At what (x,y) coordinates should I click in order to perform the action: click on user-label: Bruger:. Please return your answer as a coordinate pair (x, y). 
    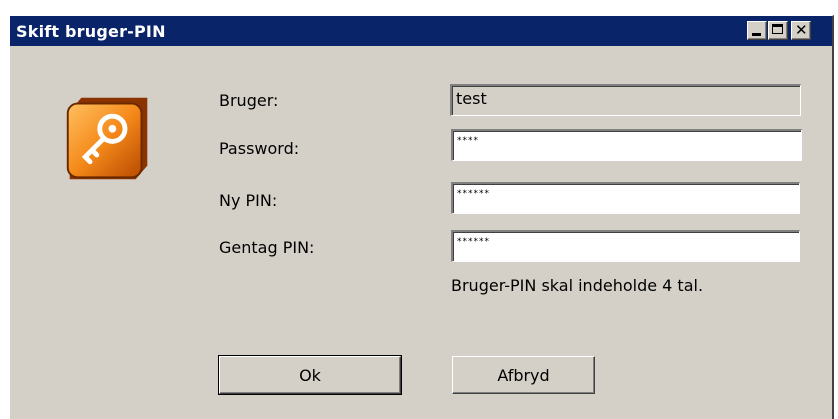
    Looking at the image, I should click on (249, 100).